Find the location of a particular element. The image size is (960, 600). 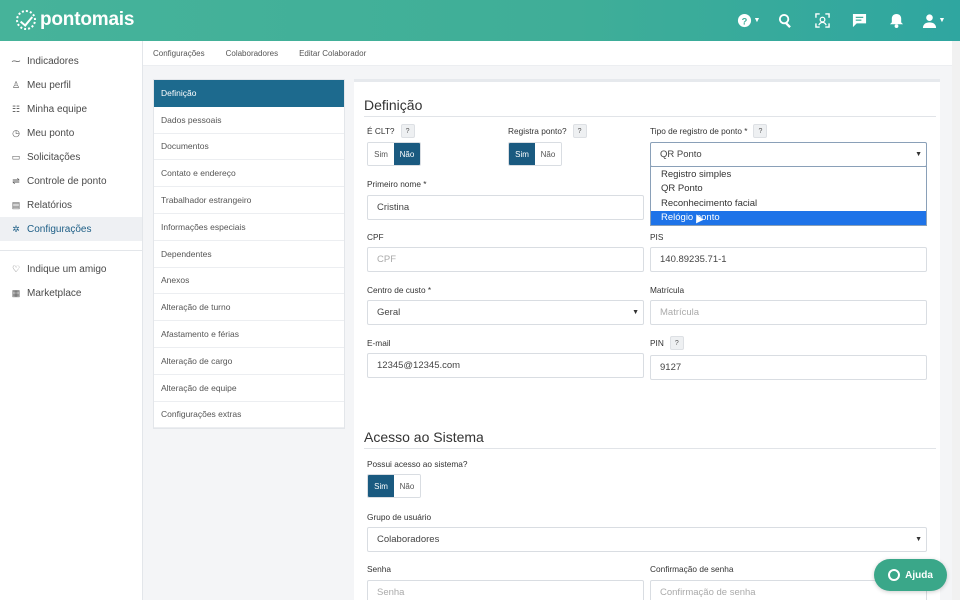

tipo-registro-value: QR Ponto is located at coordinates (681, 154).